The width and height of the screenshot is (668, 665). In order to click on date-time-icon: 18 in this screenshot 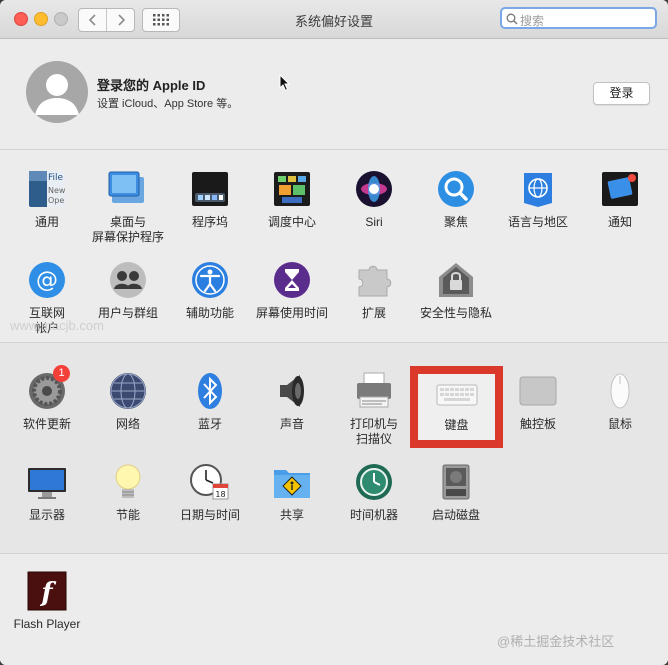, I will do `click(210, 482)`.